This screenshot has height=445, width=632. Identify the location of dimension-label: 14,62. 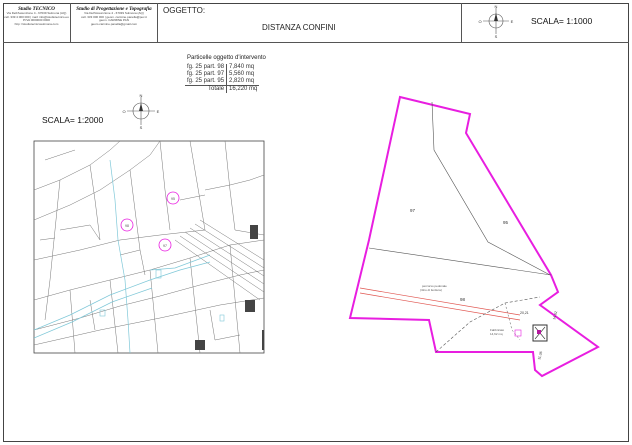
(555, 316).